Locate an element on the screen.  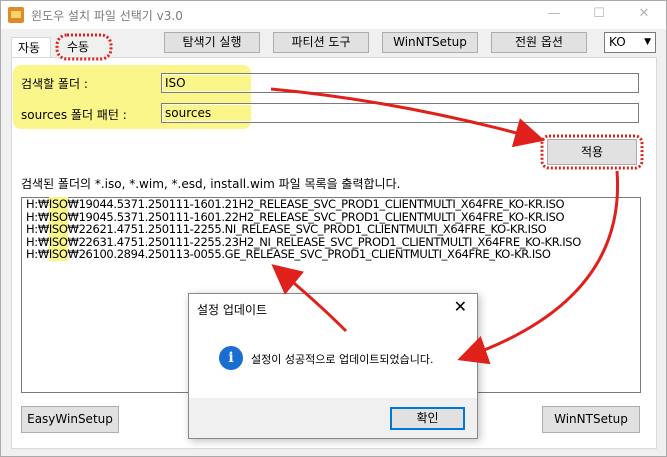
tab-auto: 자동 is located at coordinates (31, 47).